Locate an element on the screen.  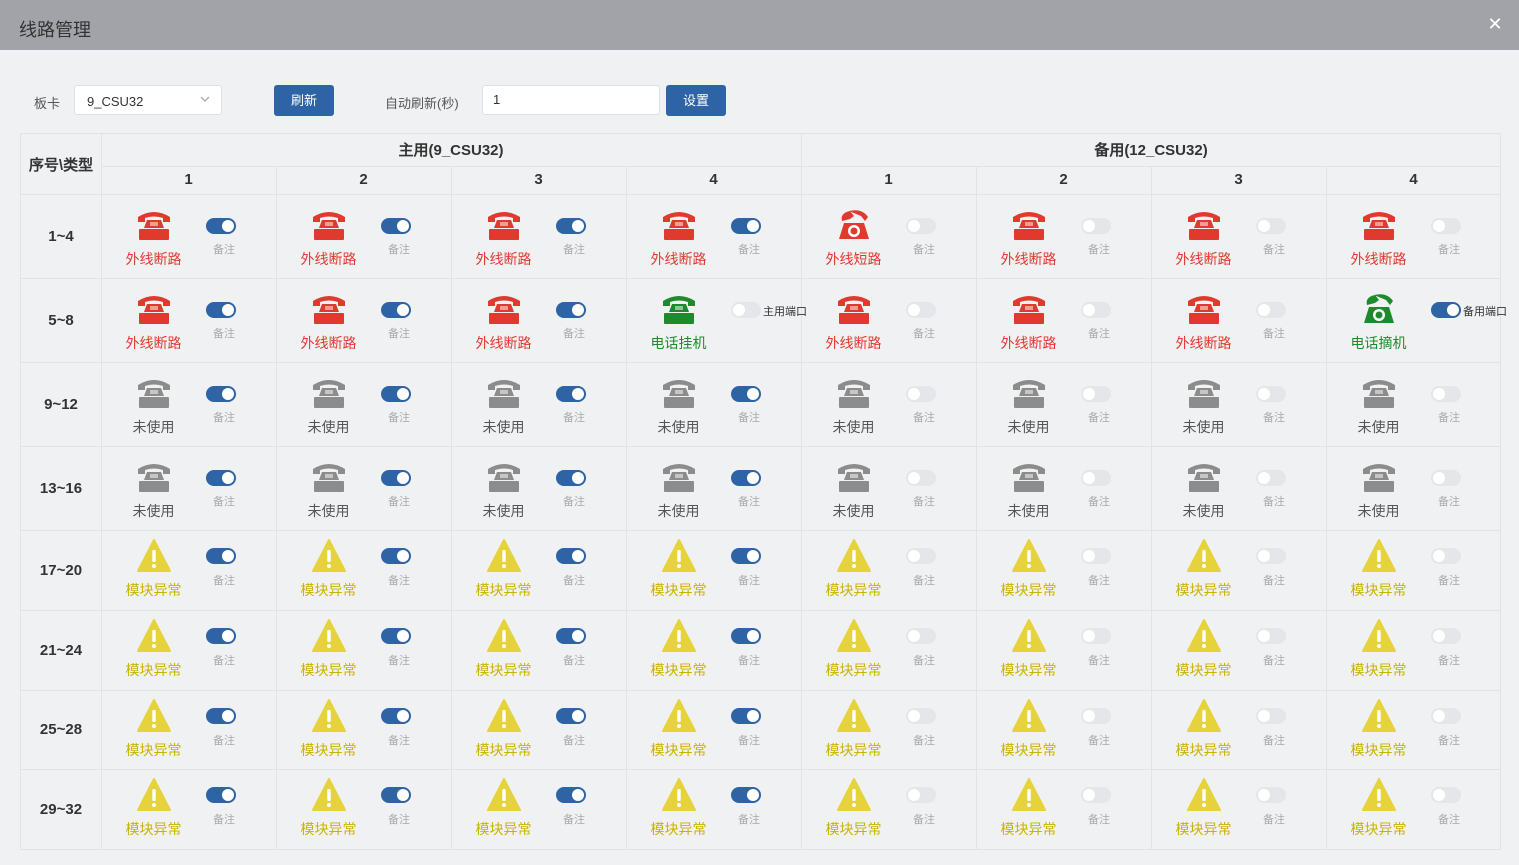
board-select: 9_CSU32 is located at coordinates (148, 100).